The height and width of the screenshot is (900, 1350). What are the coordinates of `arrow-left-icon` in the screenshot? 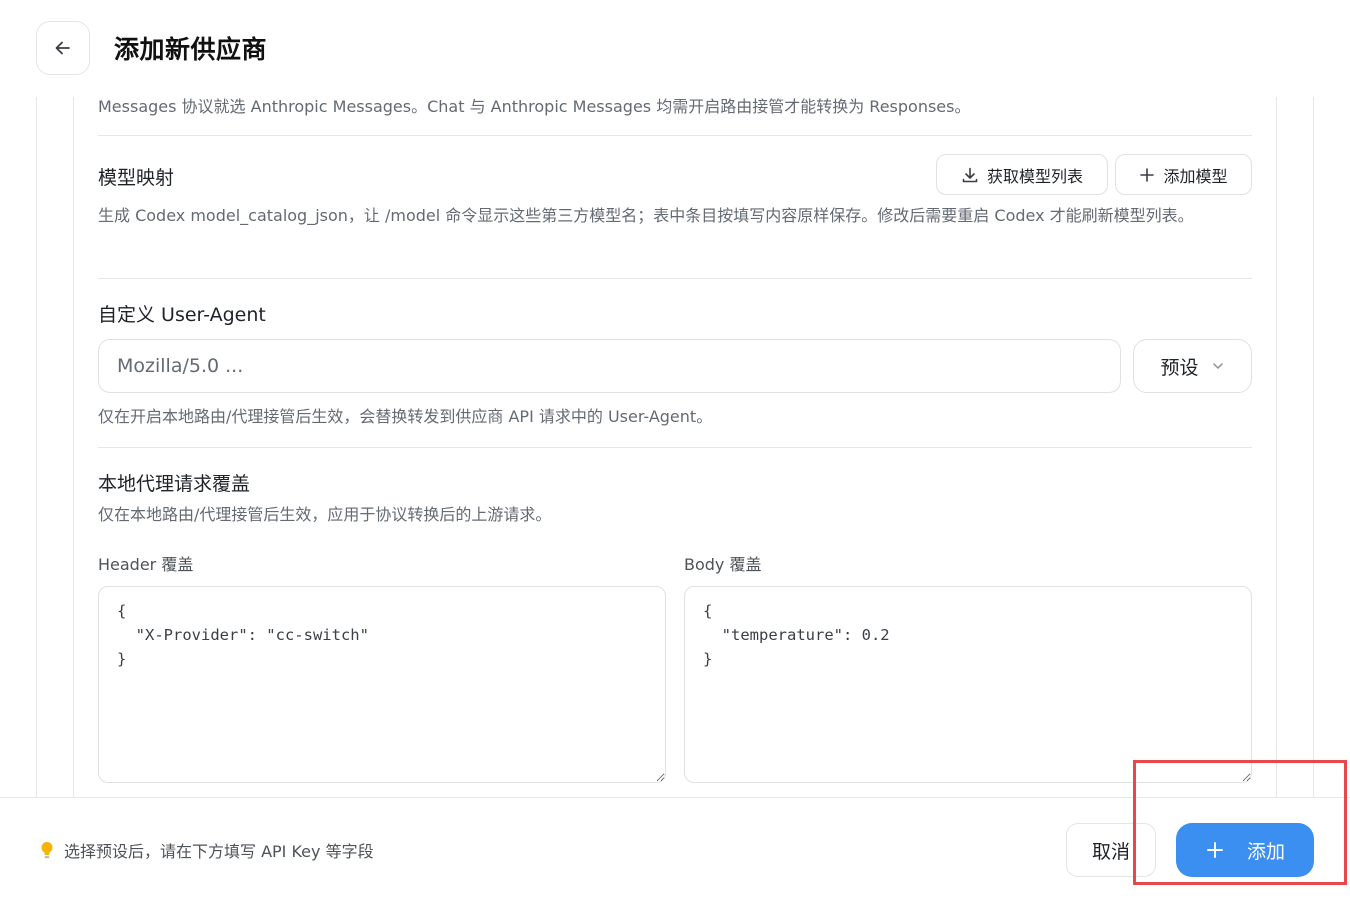 It's located at (62, 48).